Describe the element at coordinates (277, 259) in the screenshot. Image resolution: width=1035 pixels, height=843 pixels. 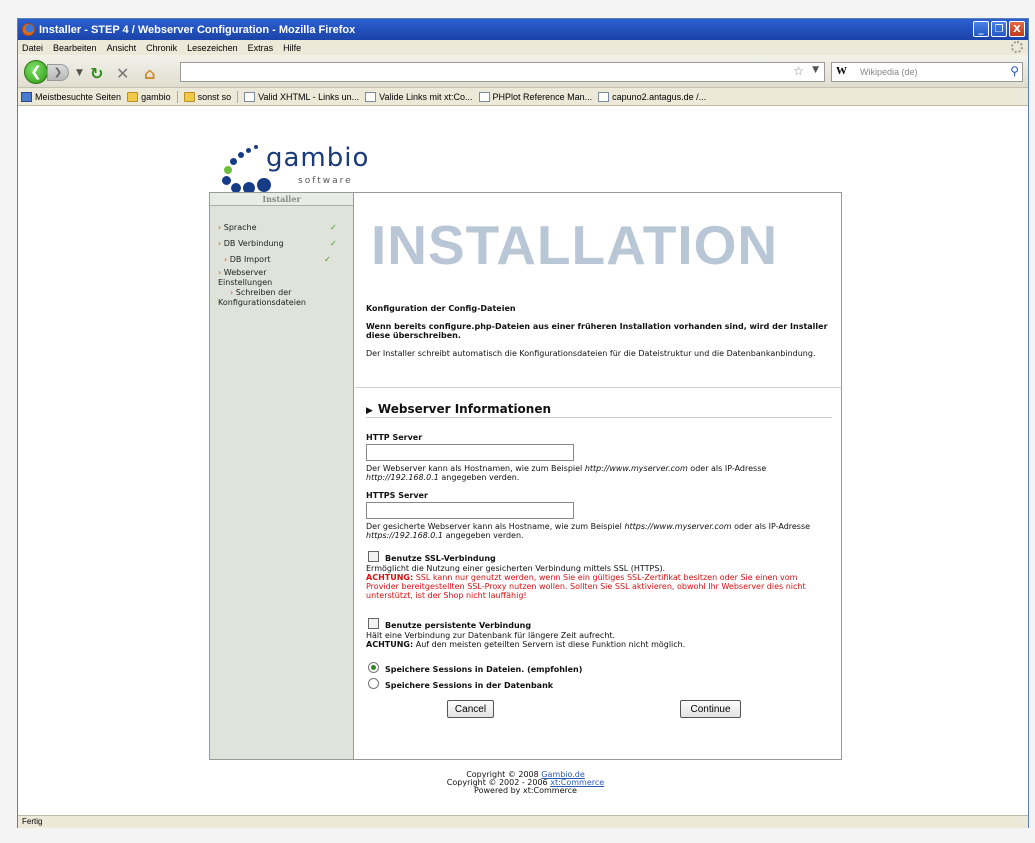
I see `step-db-import: › DB Import ✓` at that location.